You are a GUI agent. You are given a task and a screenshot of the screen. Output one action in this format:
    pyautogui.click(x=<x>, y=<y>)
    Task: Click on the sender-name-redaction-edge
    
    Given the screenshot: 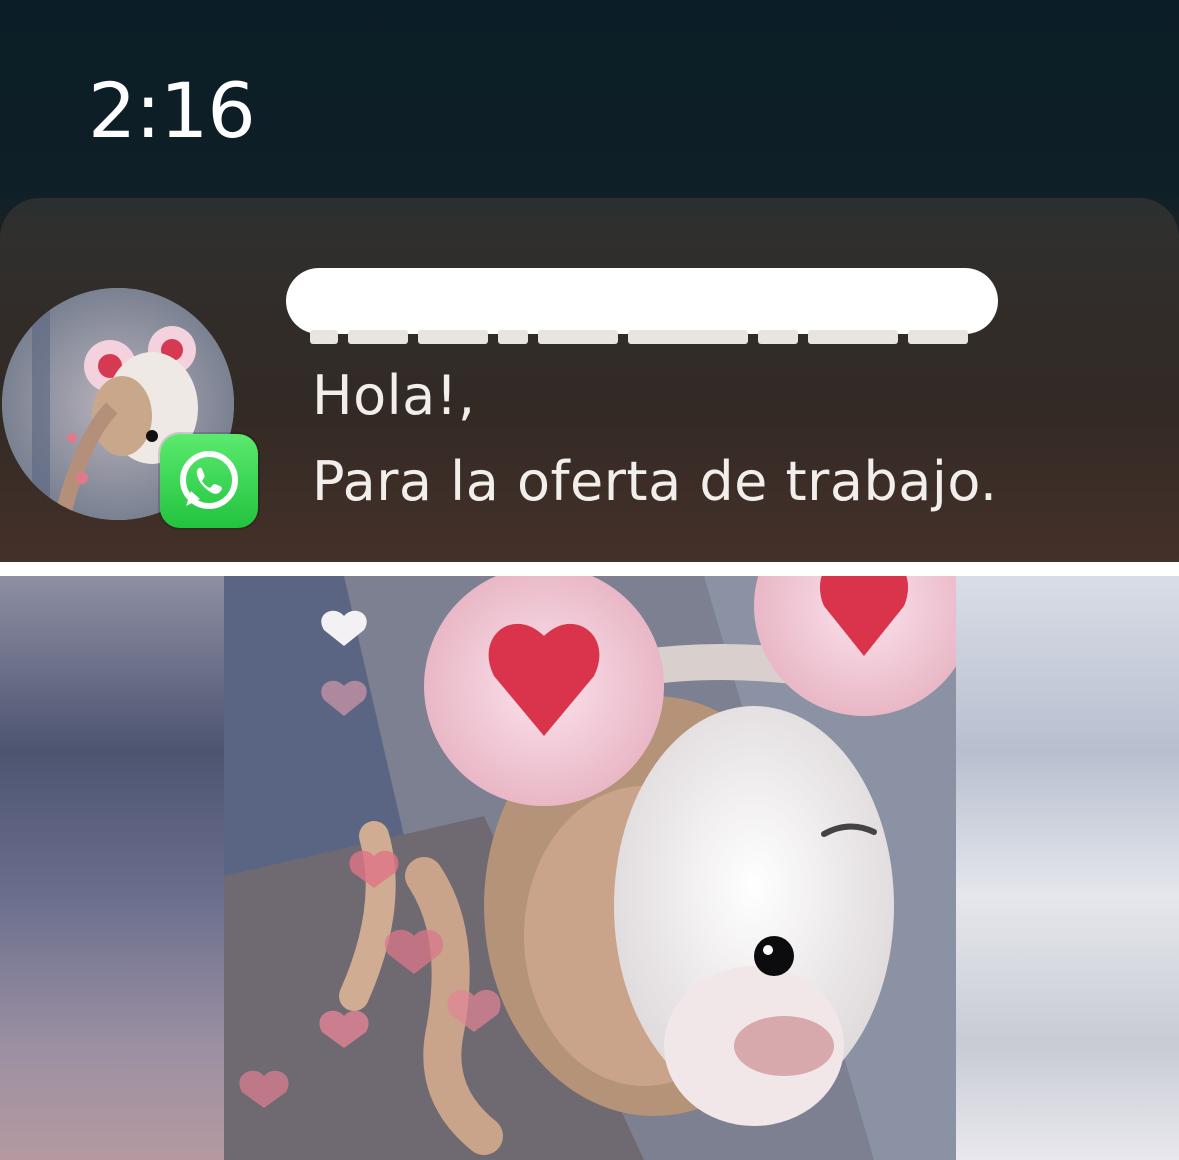 What is the action you would take?
    pyautogui.click(x=645, y=337)
    